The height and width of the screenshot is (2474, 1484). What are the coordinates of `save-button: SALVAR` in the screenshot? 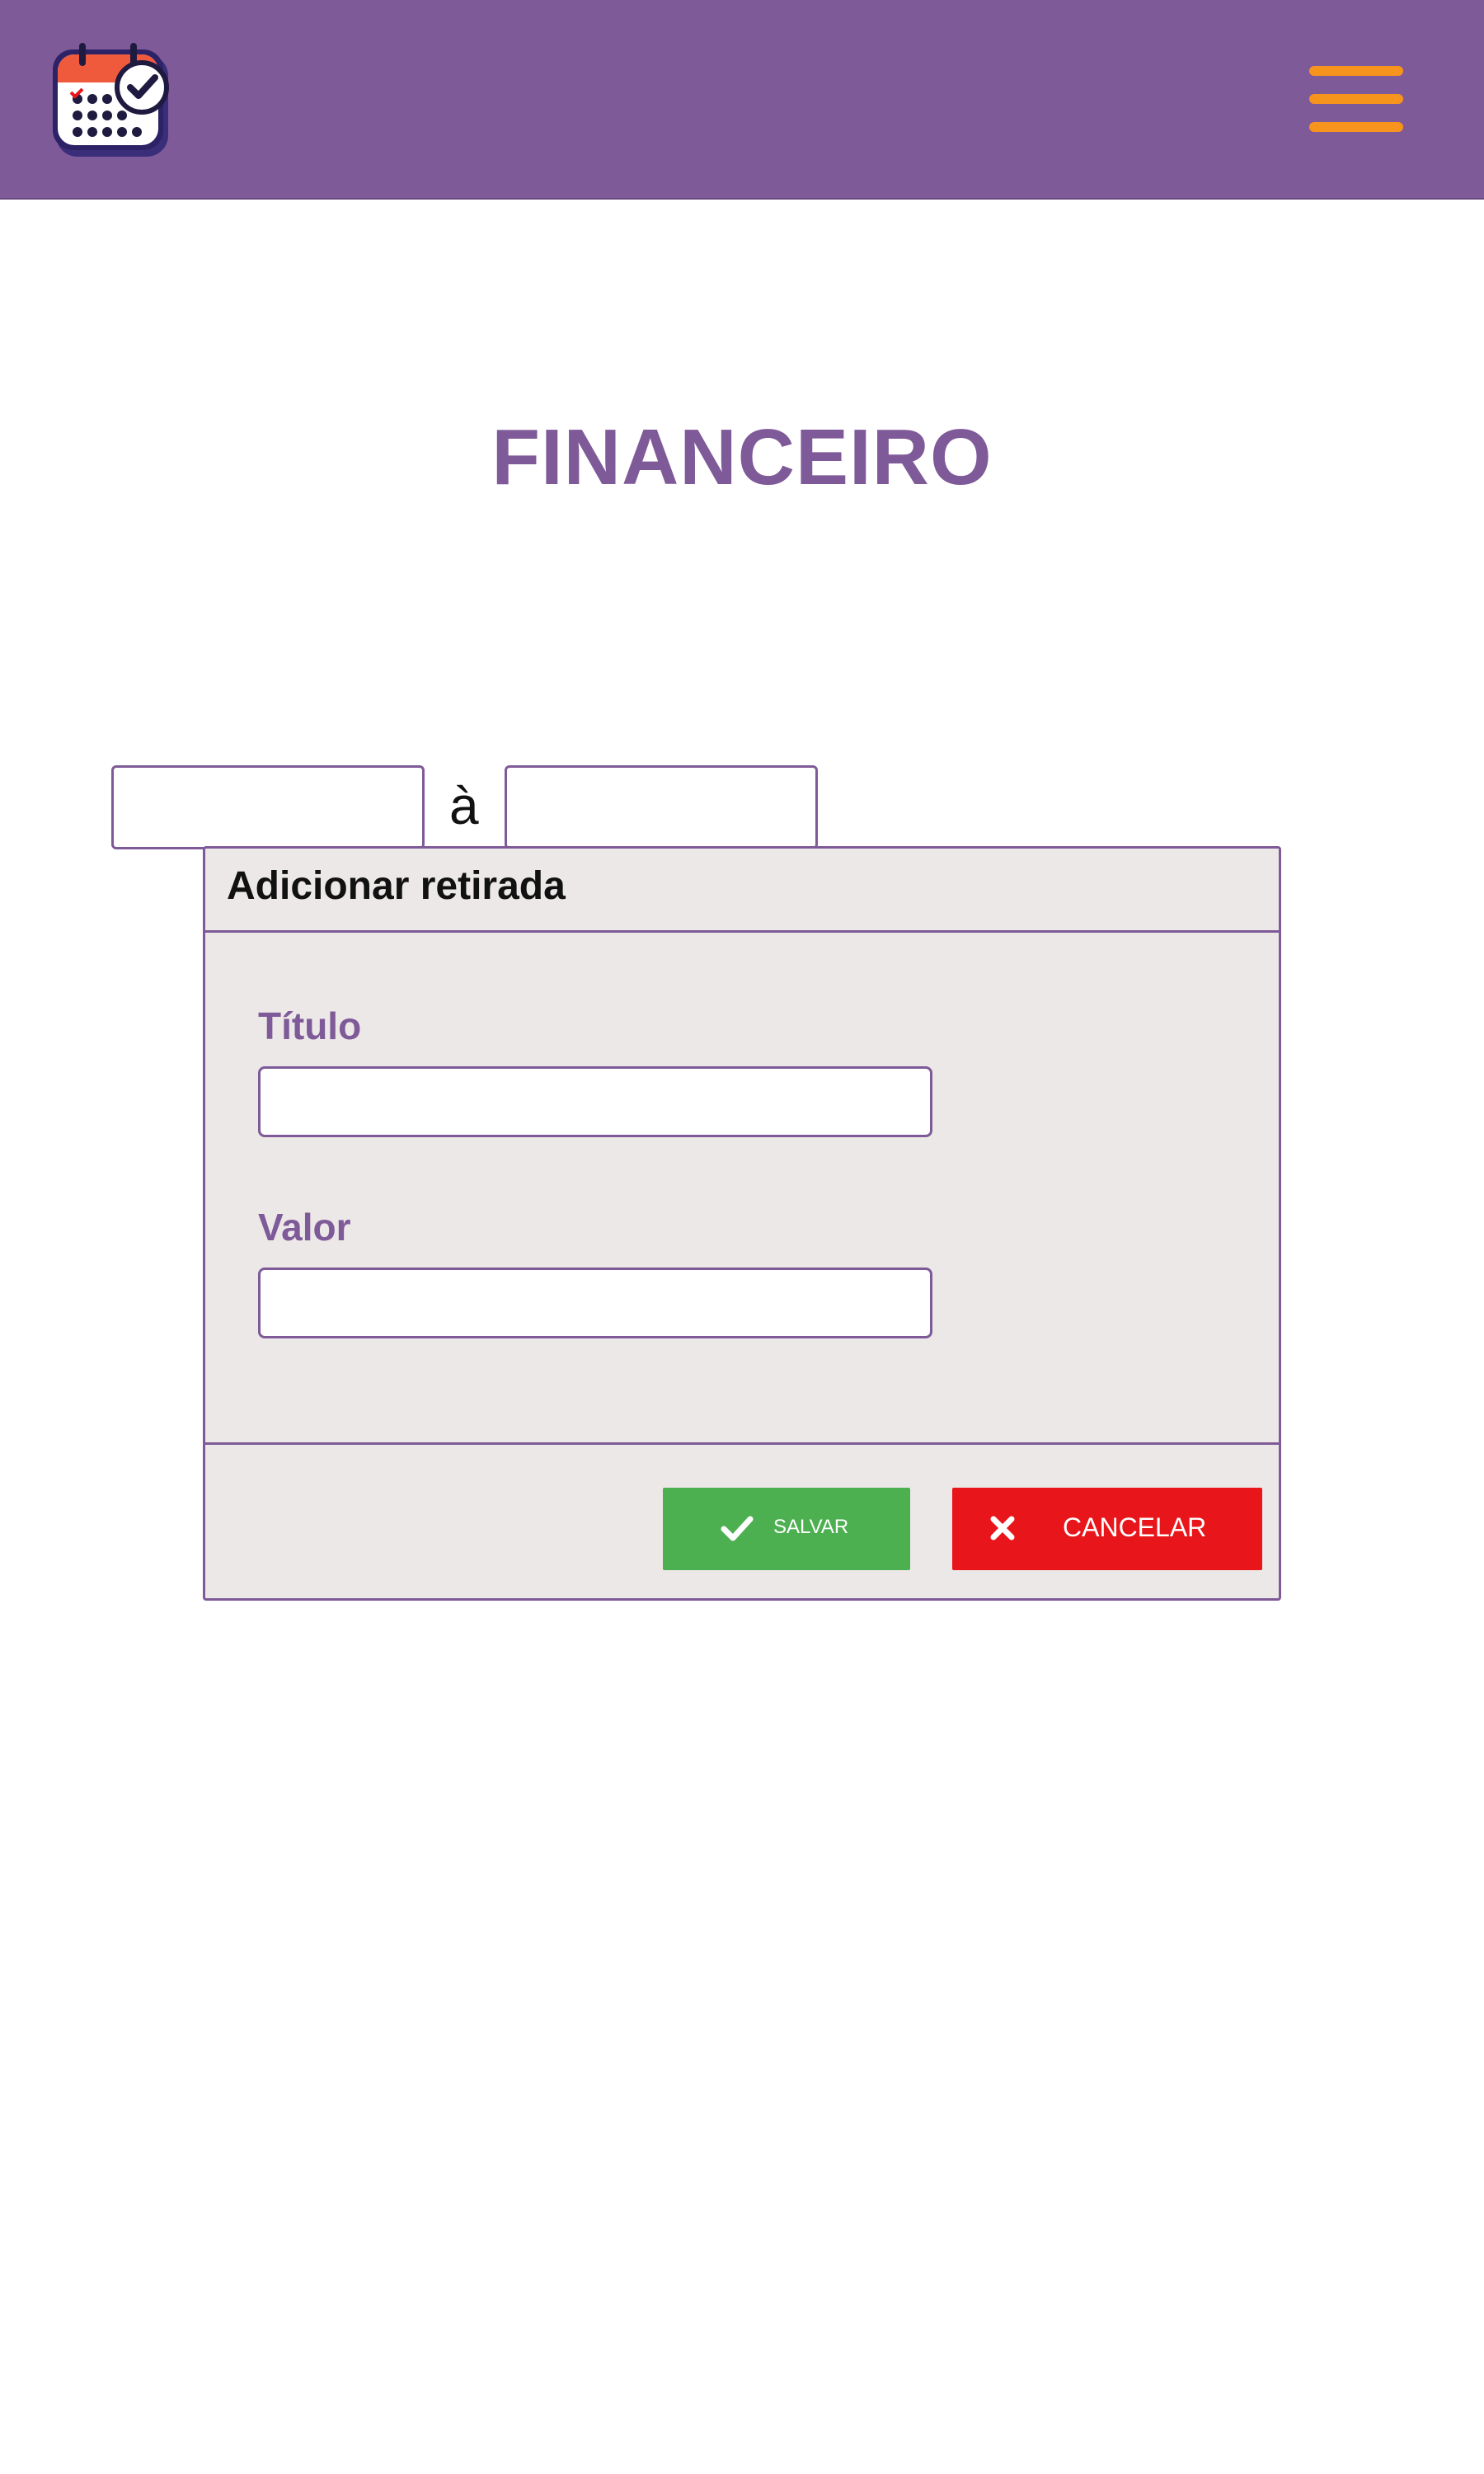 It's located at (786, 1529).